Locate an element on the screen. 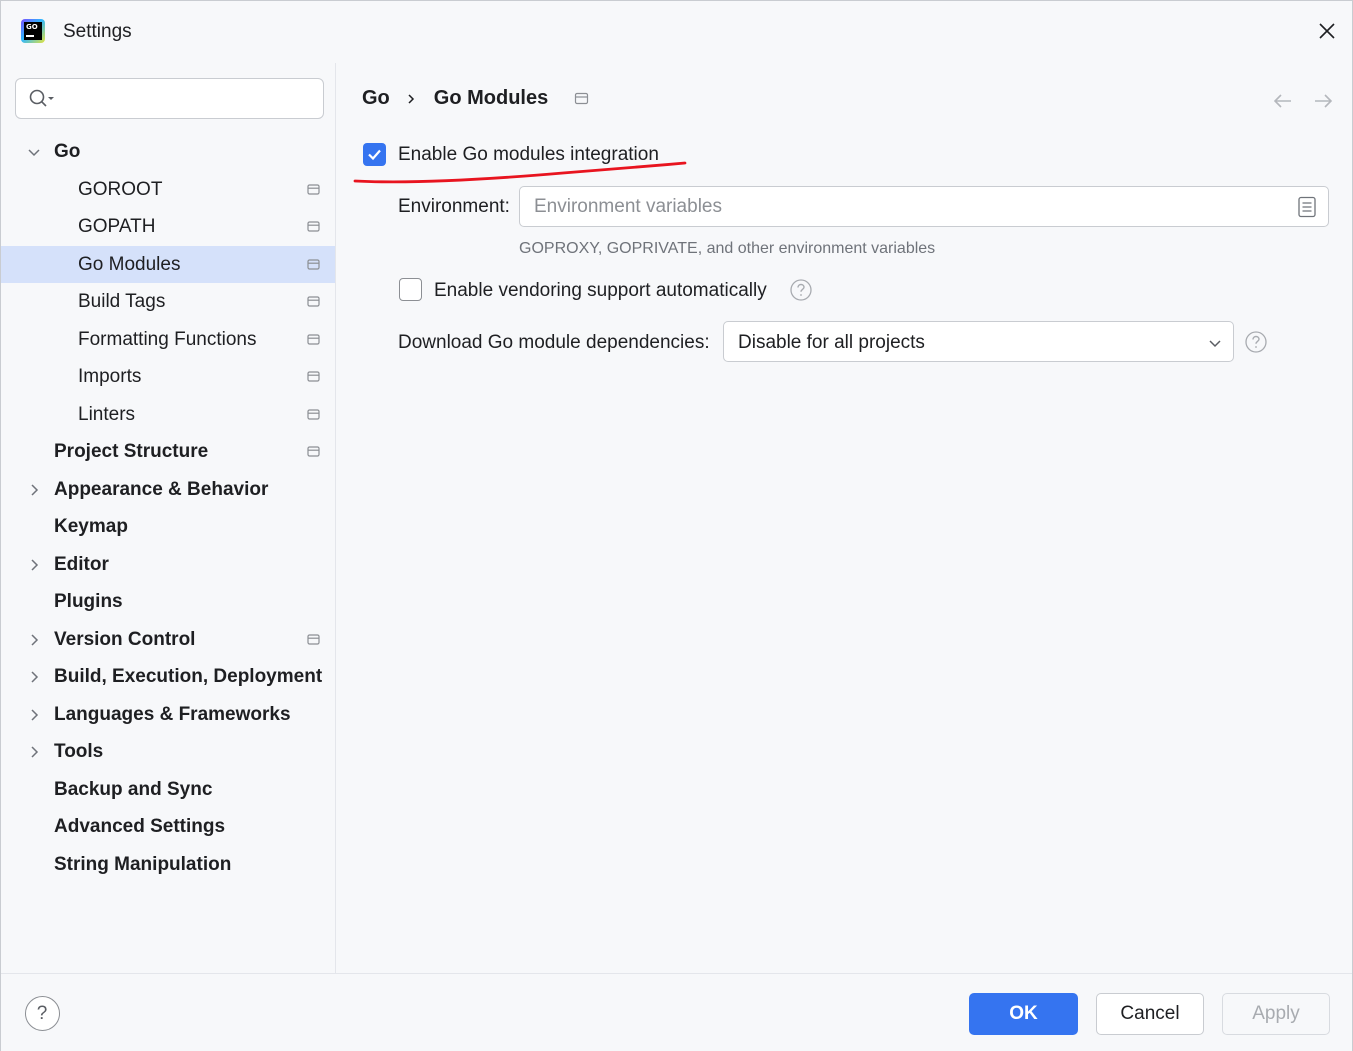  sidebar-item-label: Advanced Settings is located at coordinates (140, 826).